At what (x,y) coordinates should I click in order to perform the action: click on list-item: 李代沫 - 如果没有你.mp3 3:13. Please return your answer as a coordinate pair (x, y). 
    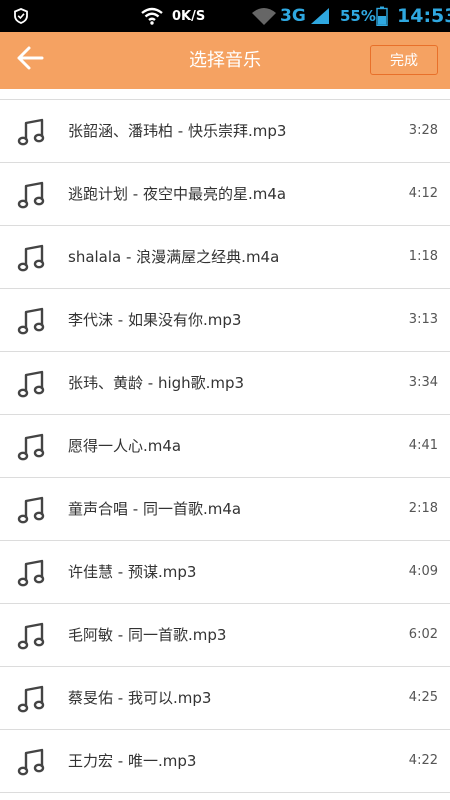
    Looking at the image, I should click on (225, 320).